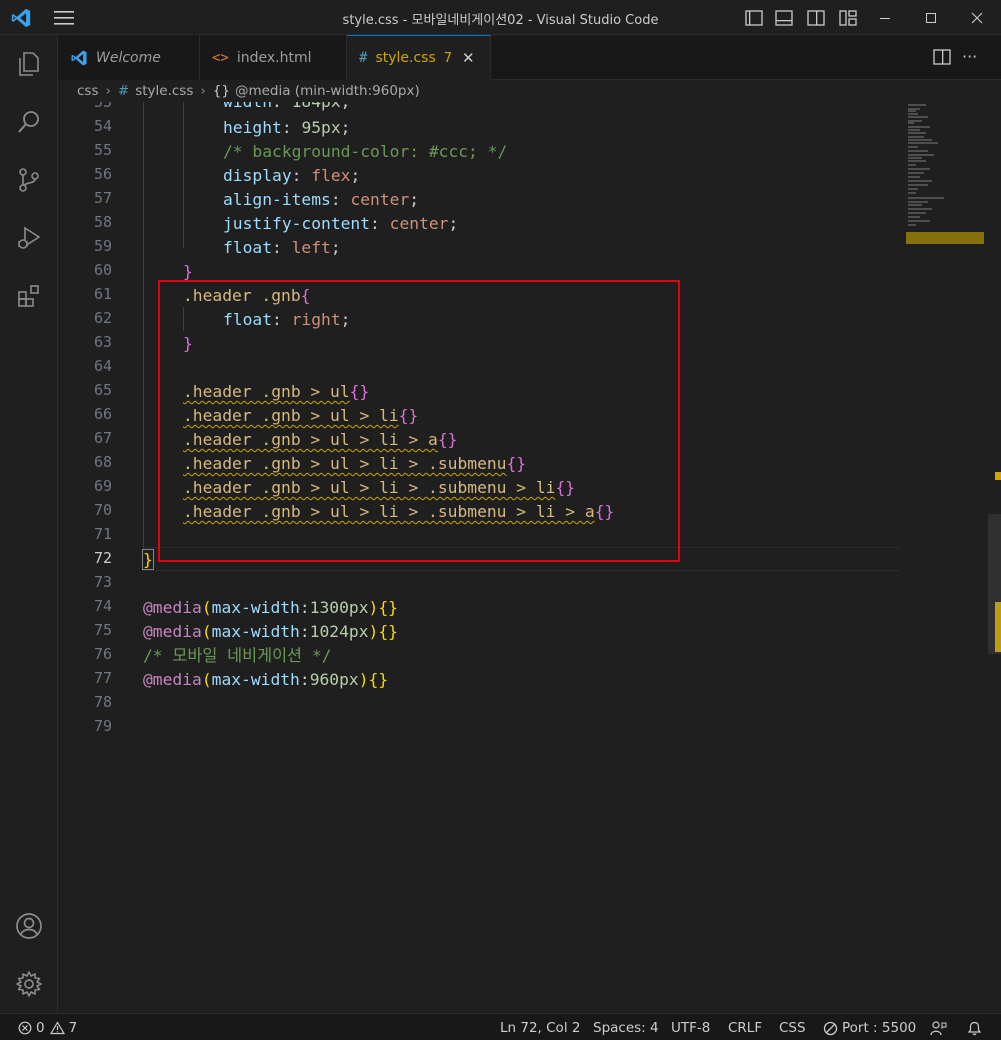 This screenshot has width=1001, height=1040. I want to click on encoding: UTF-8, so click(690, 1028).